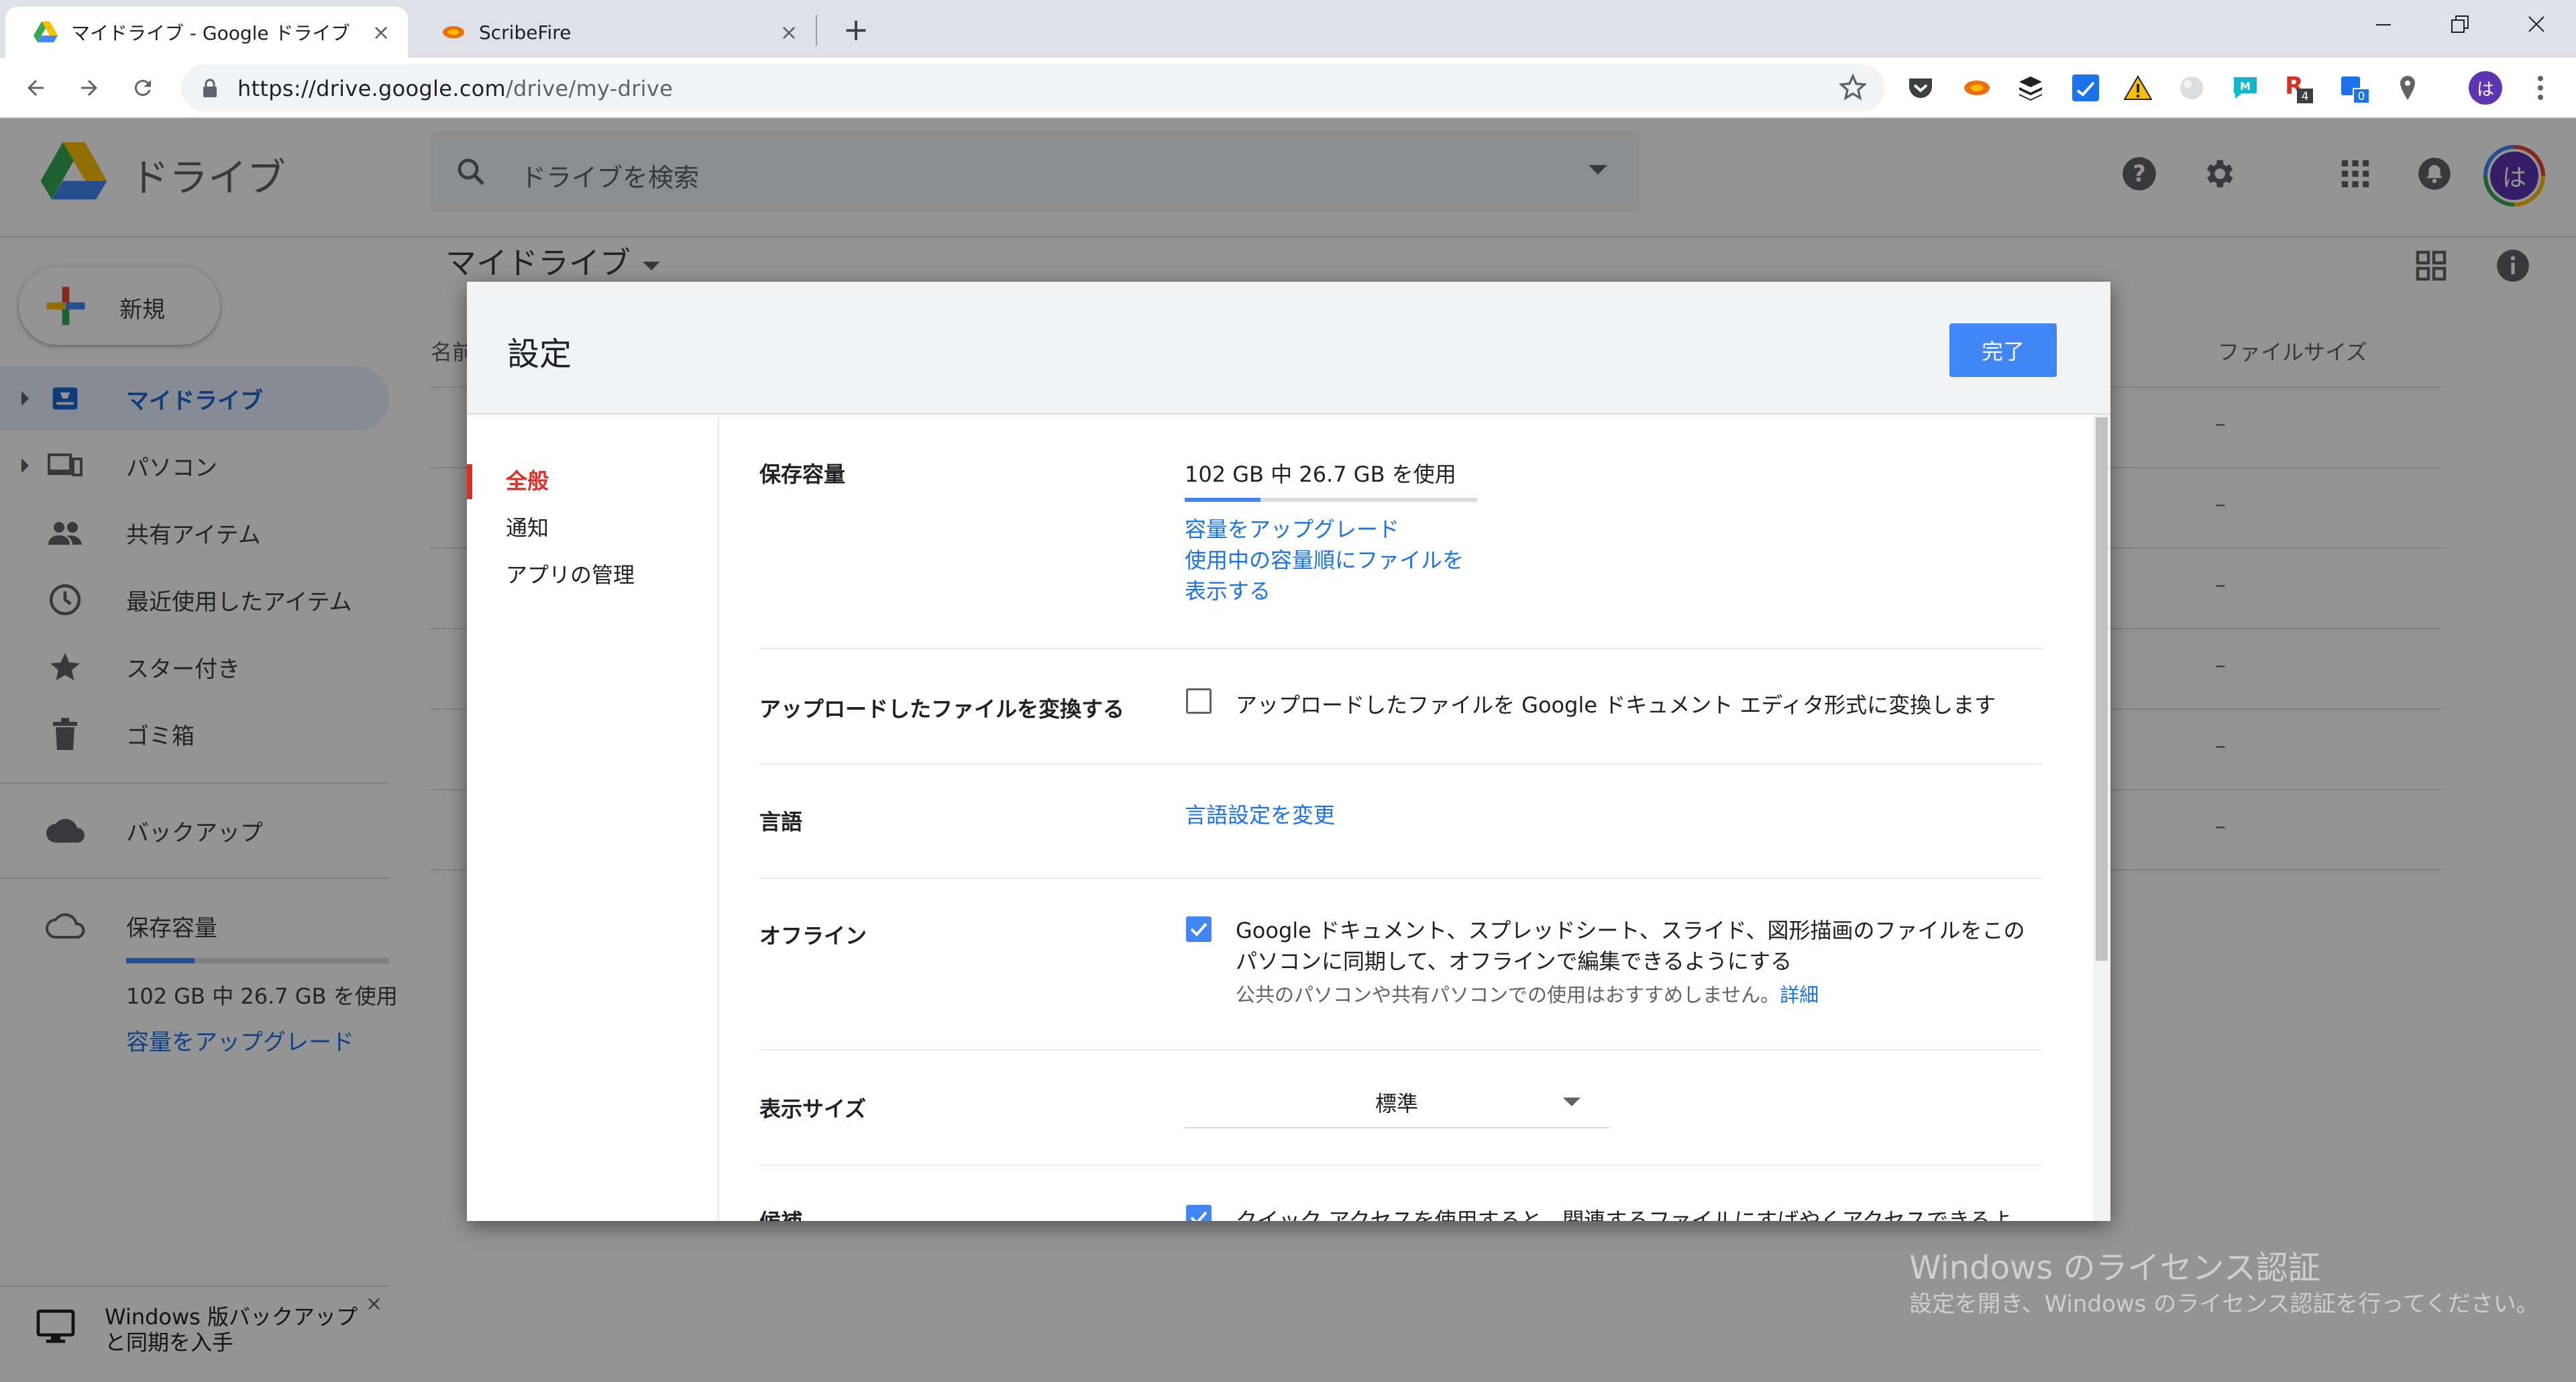  I want to click on tab-google-drive: マイドライブ - Google ドライブ ×, so click(206, 32).